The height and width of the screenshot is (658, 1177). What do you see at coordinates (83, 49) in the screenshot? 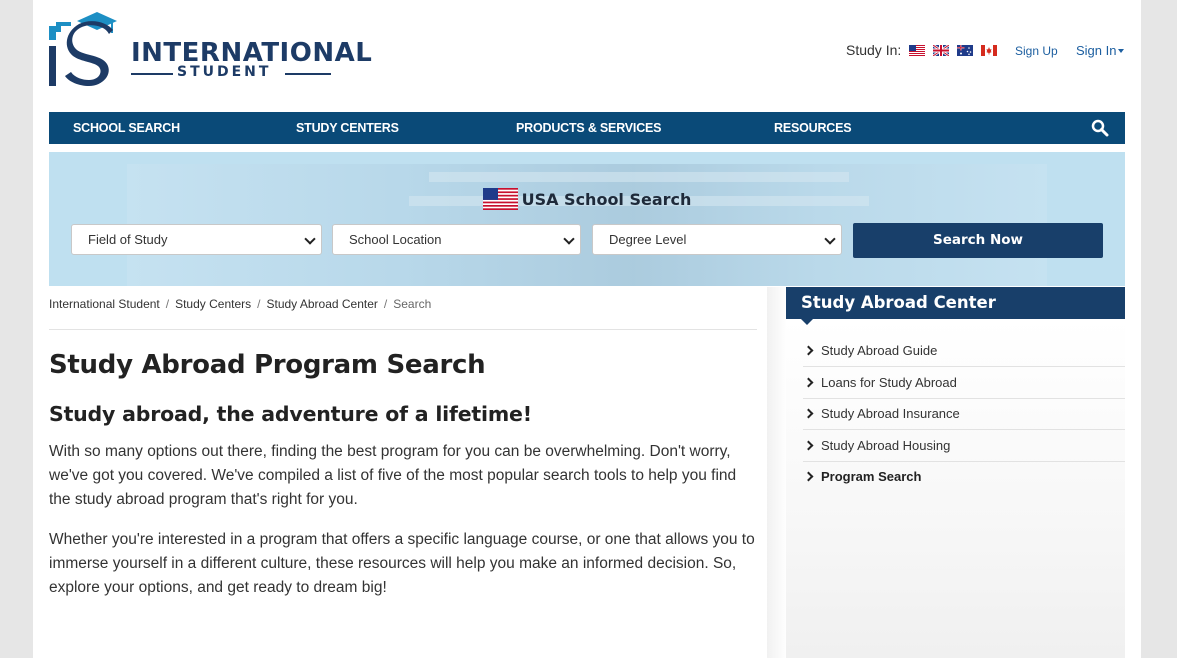
I see `logo-mark-icon` at bounding box center [83, 49].